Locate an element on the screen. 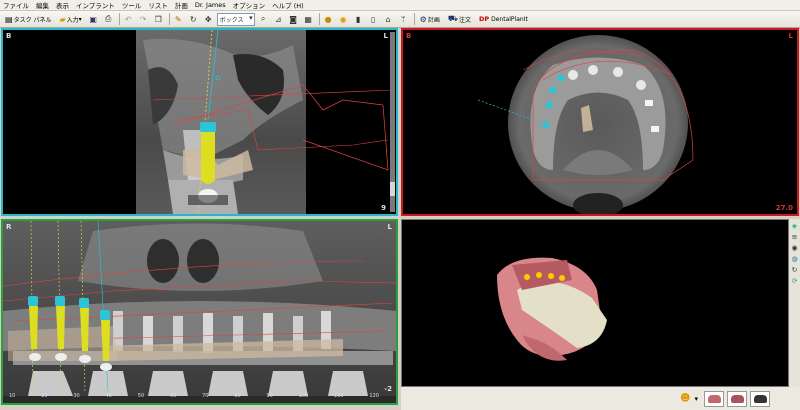 This screenshot has height=410, width=800. sphere-button: ● is located at coordinates (328, 19).